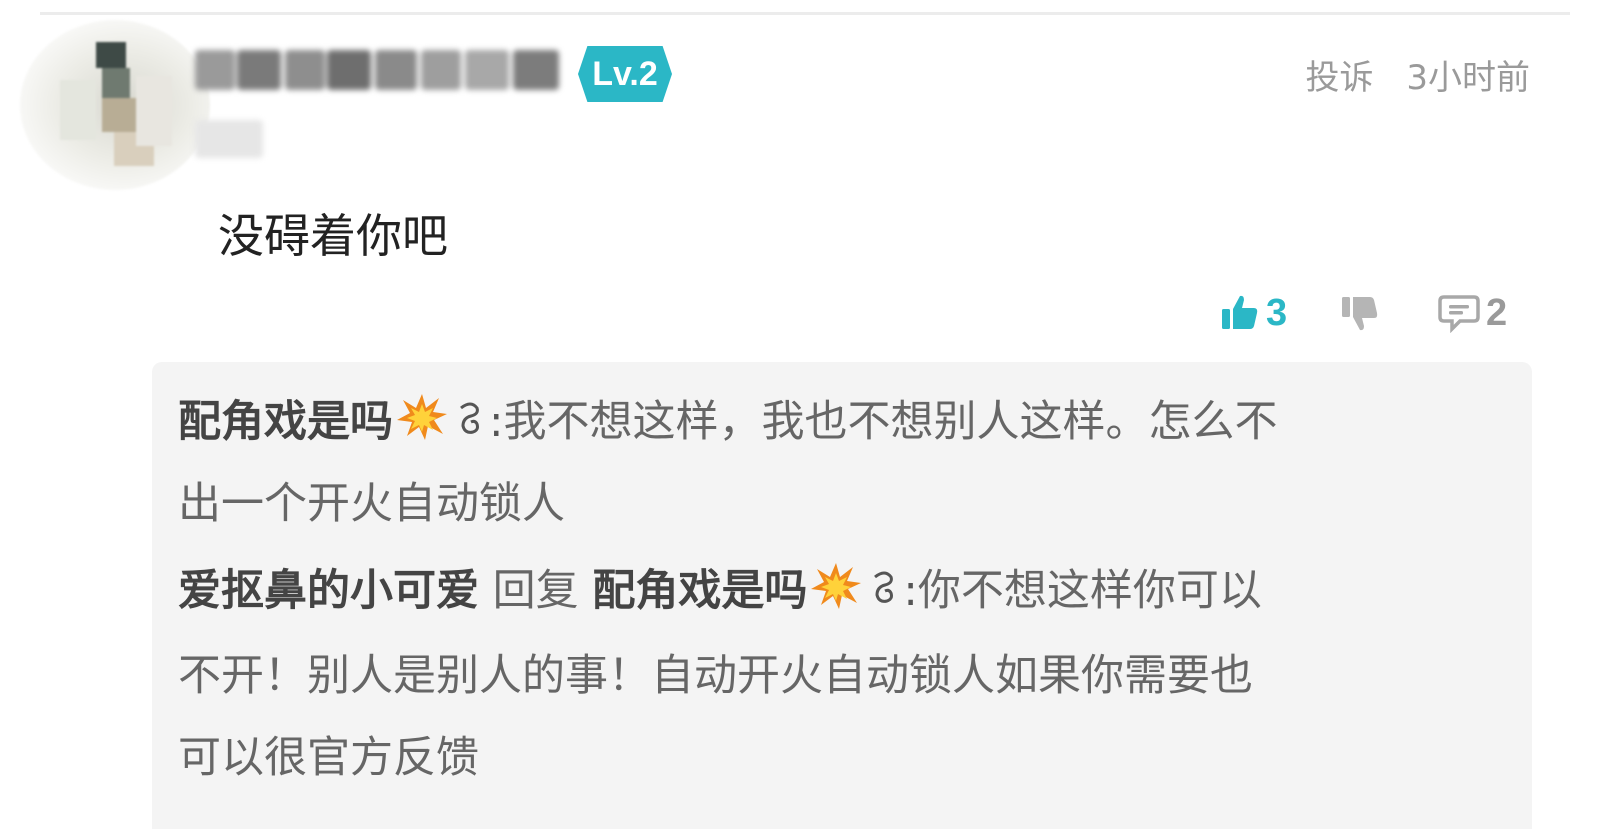 The image size is (1600, 829). Describe the element at coordinates (285, 422) in the screenshot. I see `reply-1-nick: 配角戏是吗` at that location.